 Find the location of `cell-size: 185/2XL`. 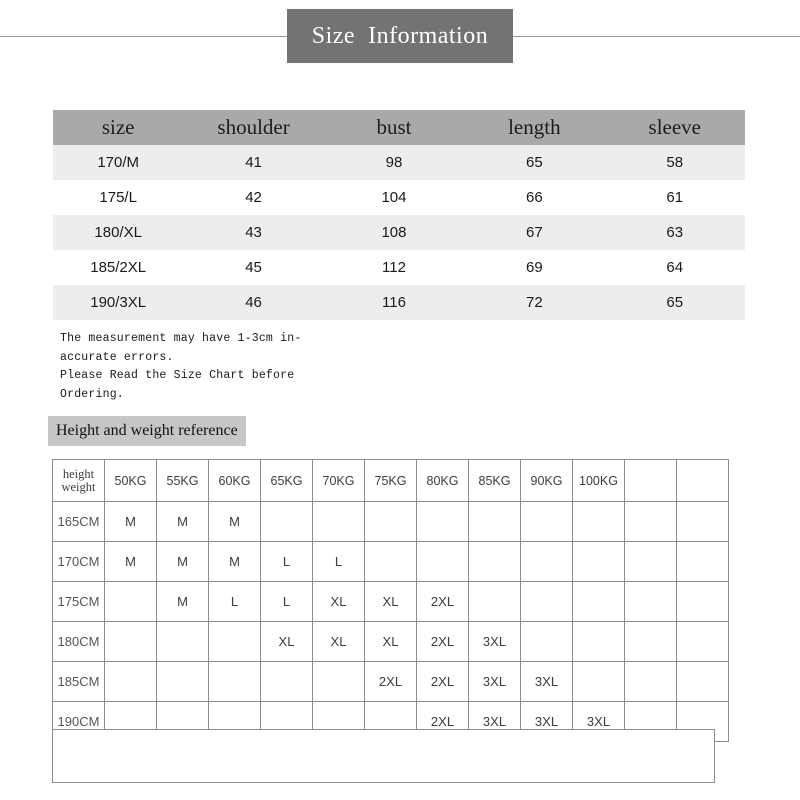

cell-size: 185/2XL is located at coordinates (118, 267).